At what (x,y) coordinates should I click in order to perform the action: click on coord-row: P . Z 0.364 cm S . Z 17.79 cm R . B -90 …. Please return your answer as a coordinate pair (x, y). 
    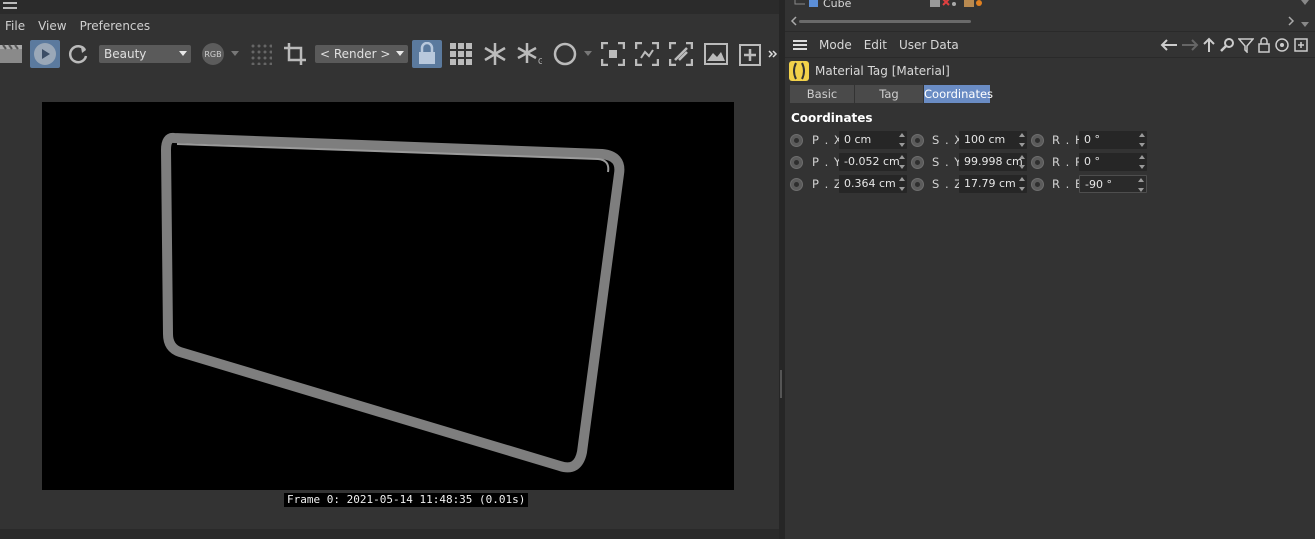
    Looking at the image, I should click on (1040, 184).